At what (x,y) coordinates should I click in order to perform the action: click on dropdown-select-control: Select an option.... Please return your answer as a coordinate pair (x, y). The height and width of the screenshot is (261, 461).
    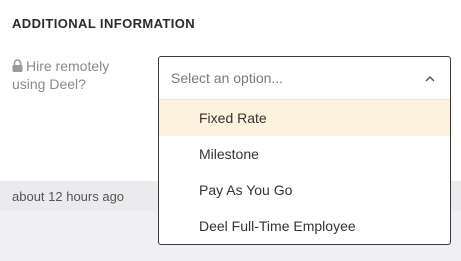
    Looking at the image, I should click on (304, 78).